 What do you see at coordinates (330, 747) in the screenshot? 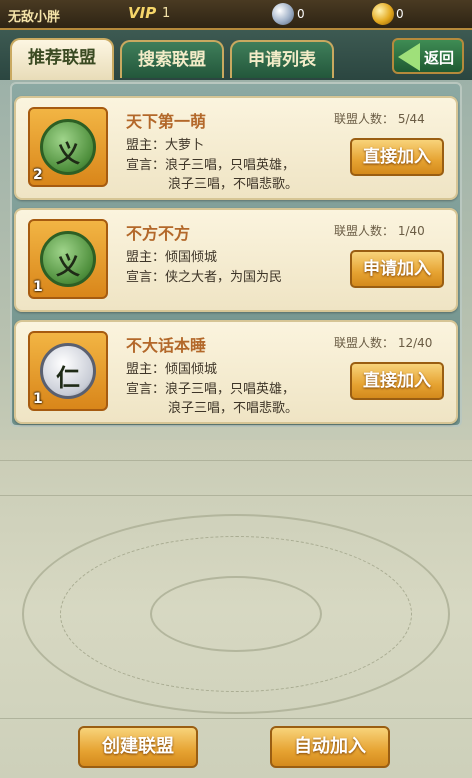
I see `auto-join-button: 自动加入` at bounding box center [330, 747].